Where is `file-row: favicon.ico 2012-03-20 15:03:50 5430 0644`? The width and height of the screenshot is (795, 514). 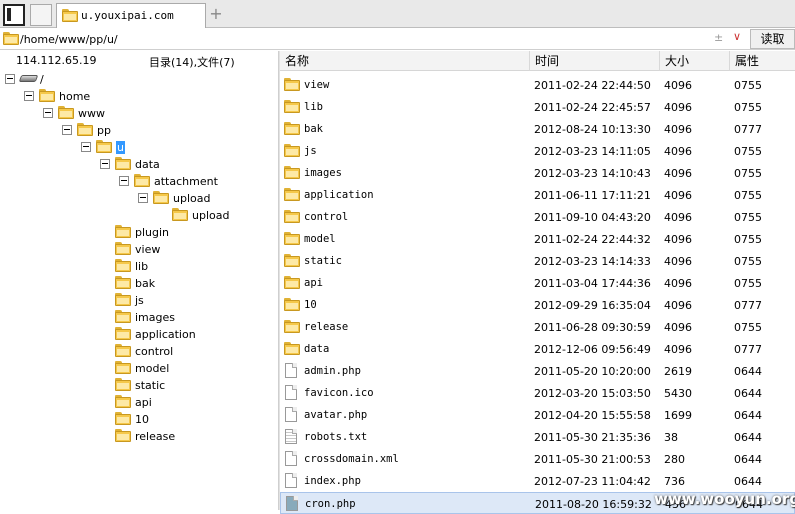 file-row: favicon.ico 2012-03-20 15:03:50 5430 0644 is located at coordinates (537, 393).